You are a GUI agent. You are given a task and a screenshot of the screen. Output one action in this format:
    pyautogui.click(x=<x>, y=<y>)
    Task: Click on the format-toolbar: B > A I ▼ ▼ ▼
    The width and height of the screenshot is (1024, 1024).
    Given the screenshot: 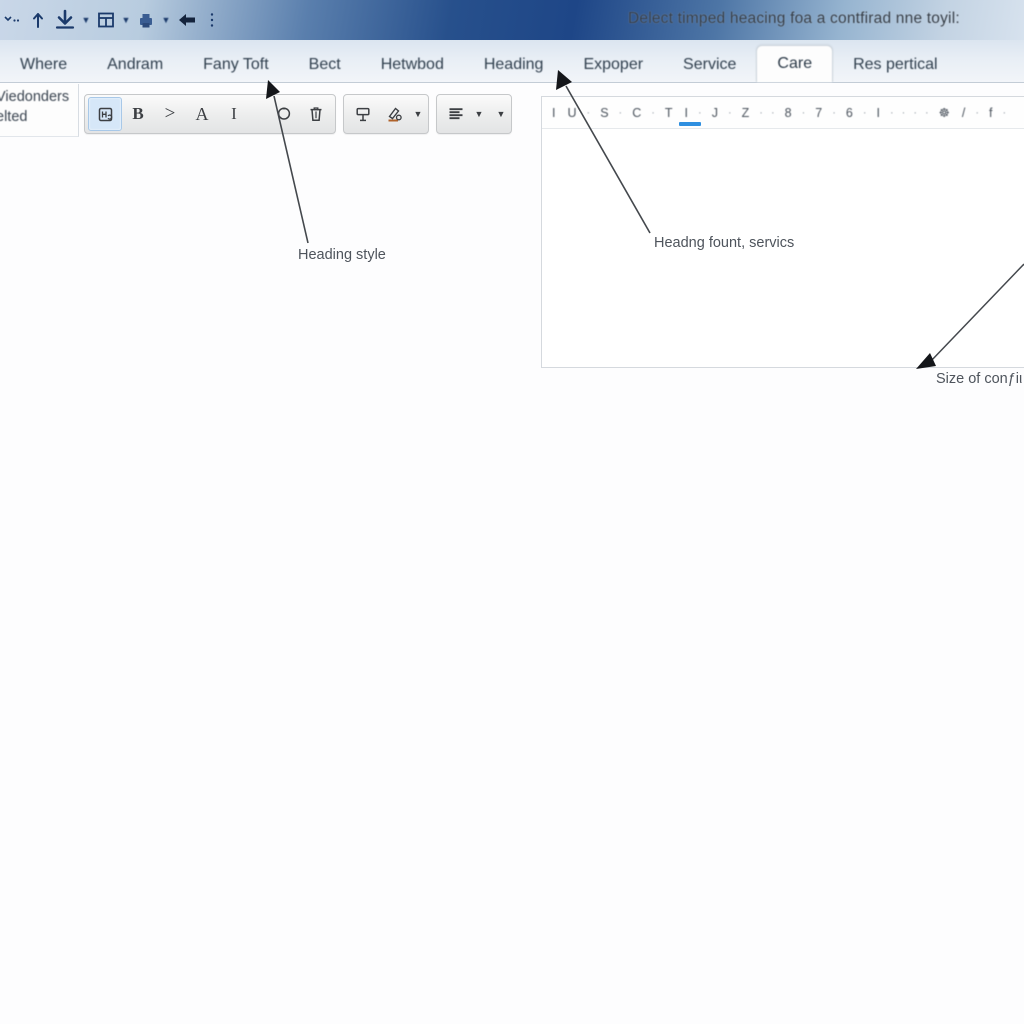 What is the action you would take?
    pyautogui.click(x=298, y=114)
    